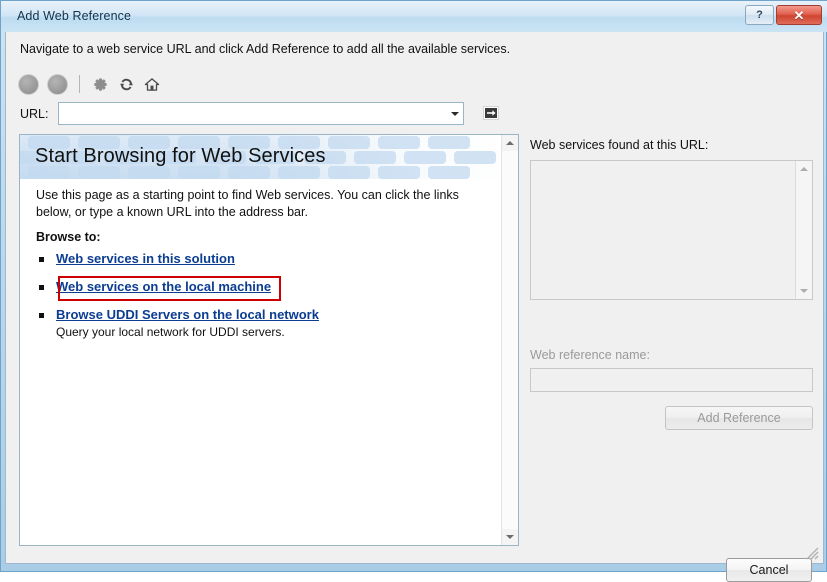 The width and height of the screenshot is (827, 582). What do you see at coordinates (414, 16) in the screenshot?
I see `title-bar: Add Web Reference ? ✕` at bounding box center [414, 16].